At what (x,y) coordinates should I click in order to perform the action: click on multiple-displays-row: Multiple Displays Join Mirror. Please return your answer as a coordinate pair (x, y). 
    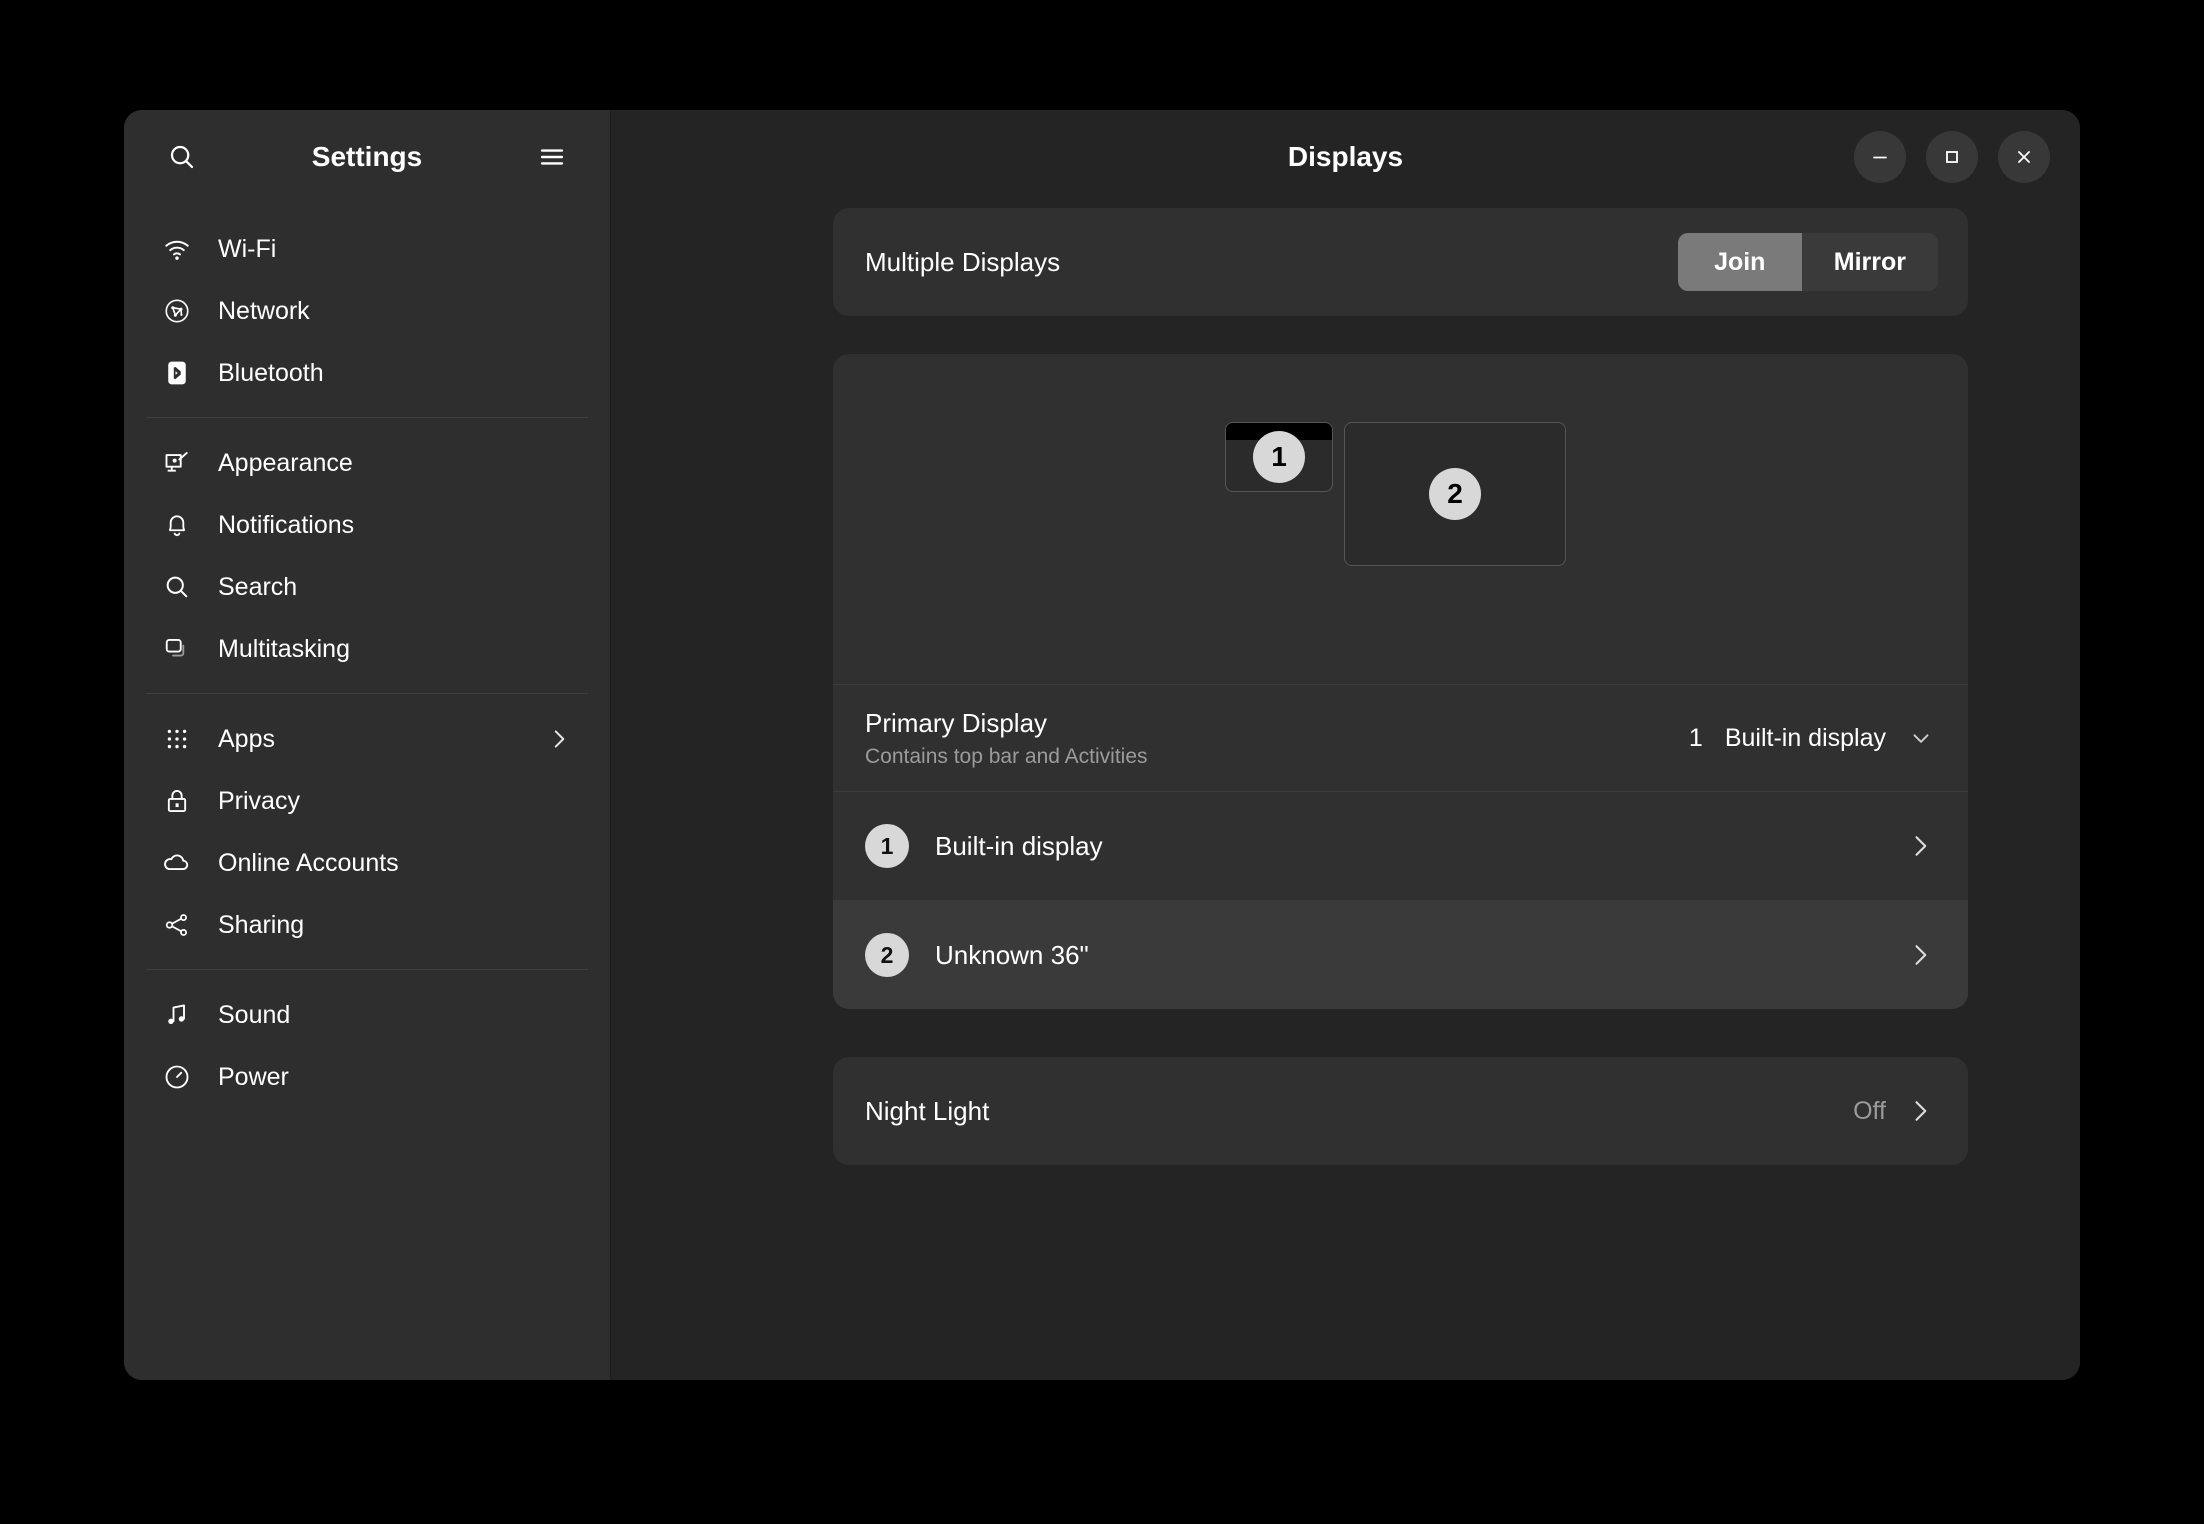
    Looking at the image, I should click on (1400, 262).